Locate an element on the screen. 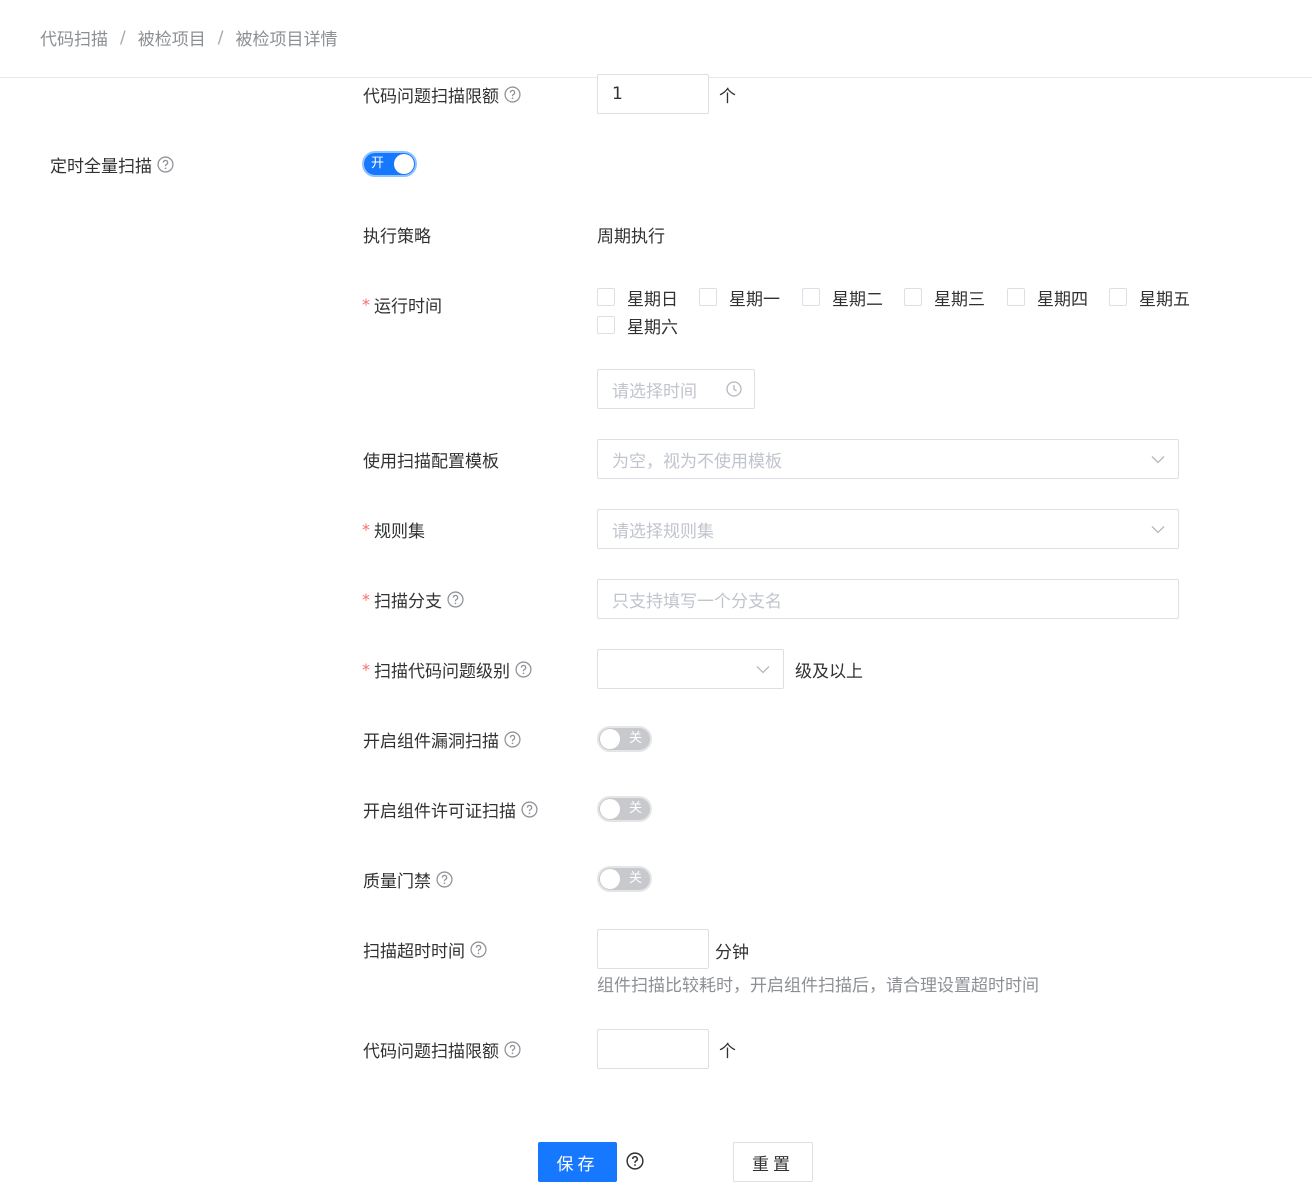 The width and height of the screenshot is (1312, 1201). breadcrumb: 代码扫描 / 被检项目 / 被检项目详情 is located at coordinates (189, 38).